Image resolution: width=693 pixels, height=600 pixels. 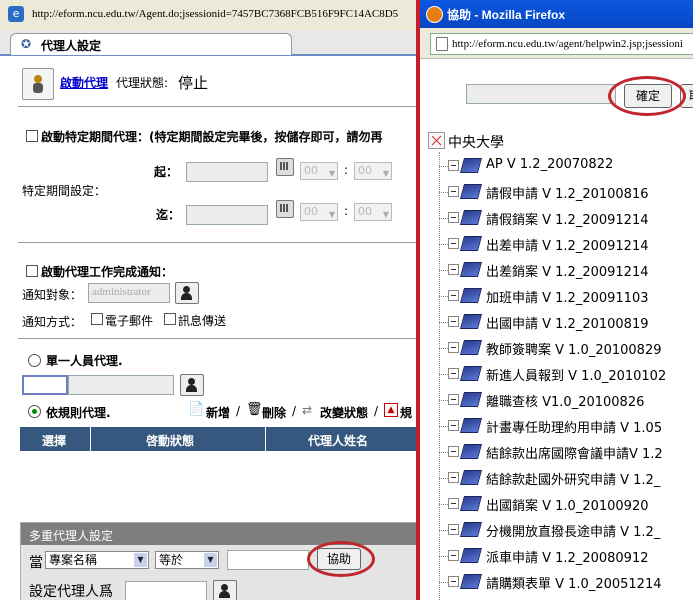 I want to click on tree-node-label: 結餘款出席國際會議申請V 1.2, so click(x=574, y=452).